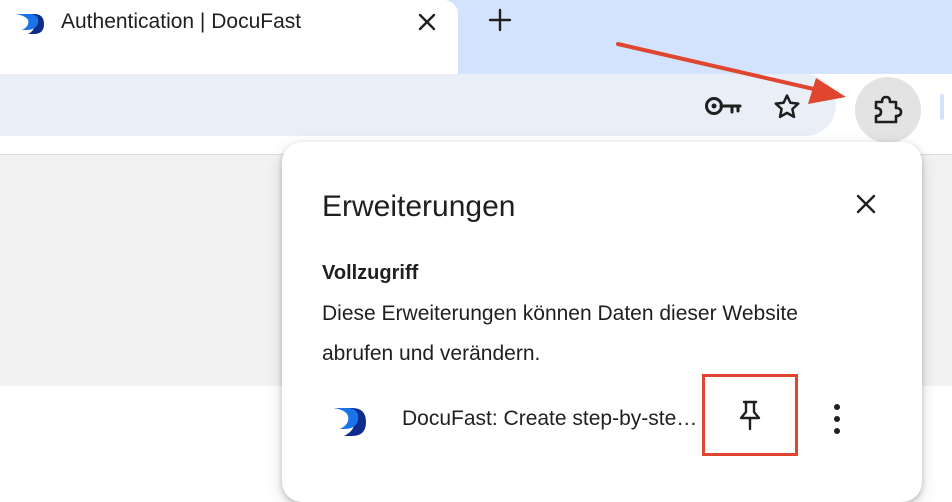 This screenshot has width=952, height=502. I want to click on key-icon, so click(723, 106).